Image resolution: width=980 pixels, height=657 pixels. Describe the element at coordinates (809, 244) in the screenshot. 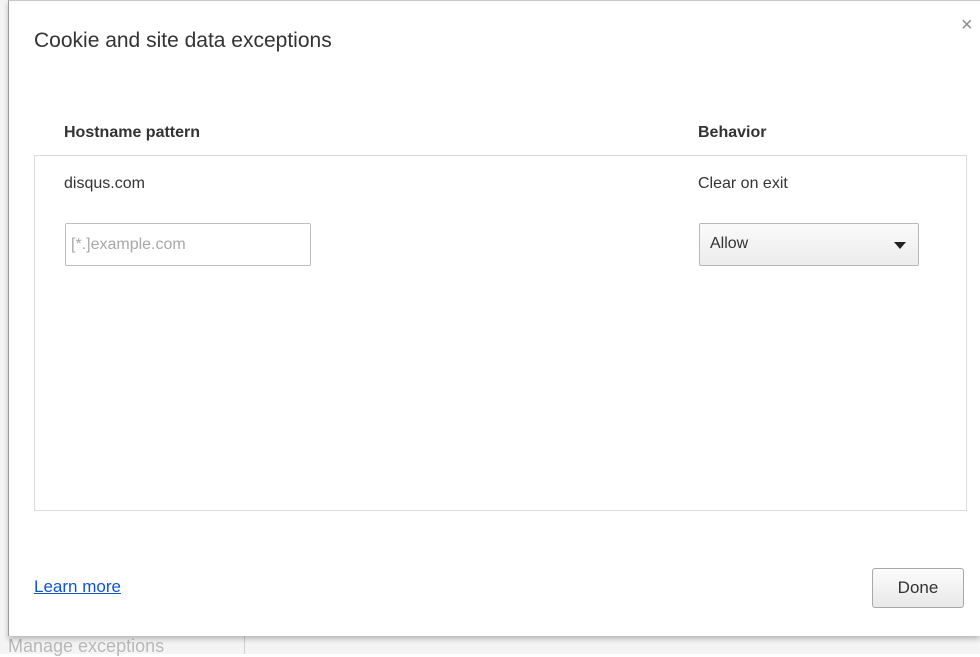

I see `behavior-select: Allow` at that location.